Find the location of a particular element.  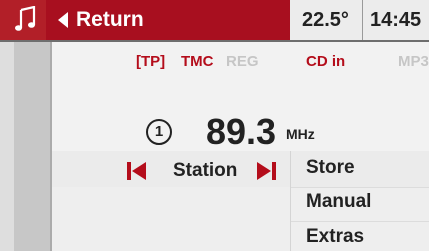

menu-divider is located at coordinates (290, 201).